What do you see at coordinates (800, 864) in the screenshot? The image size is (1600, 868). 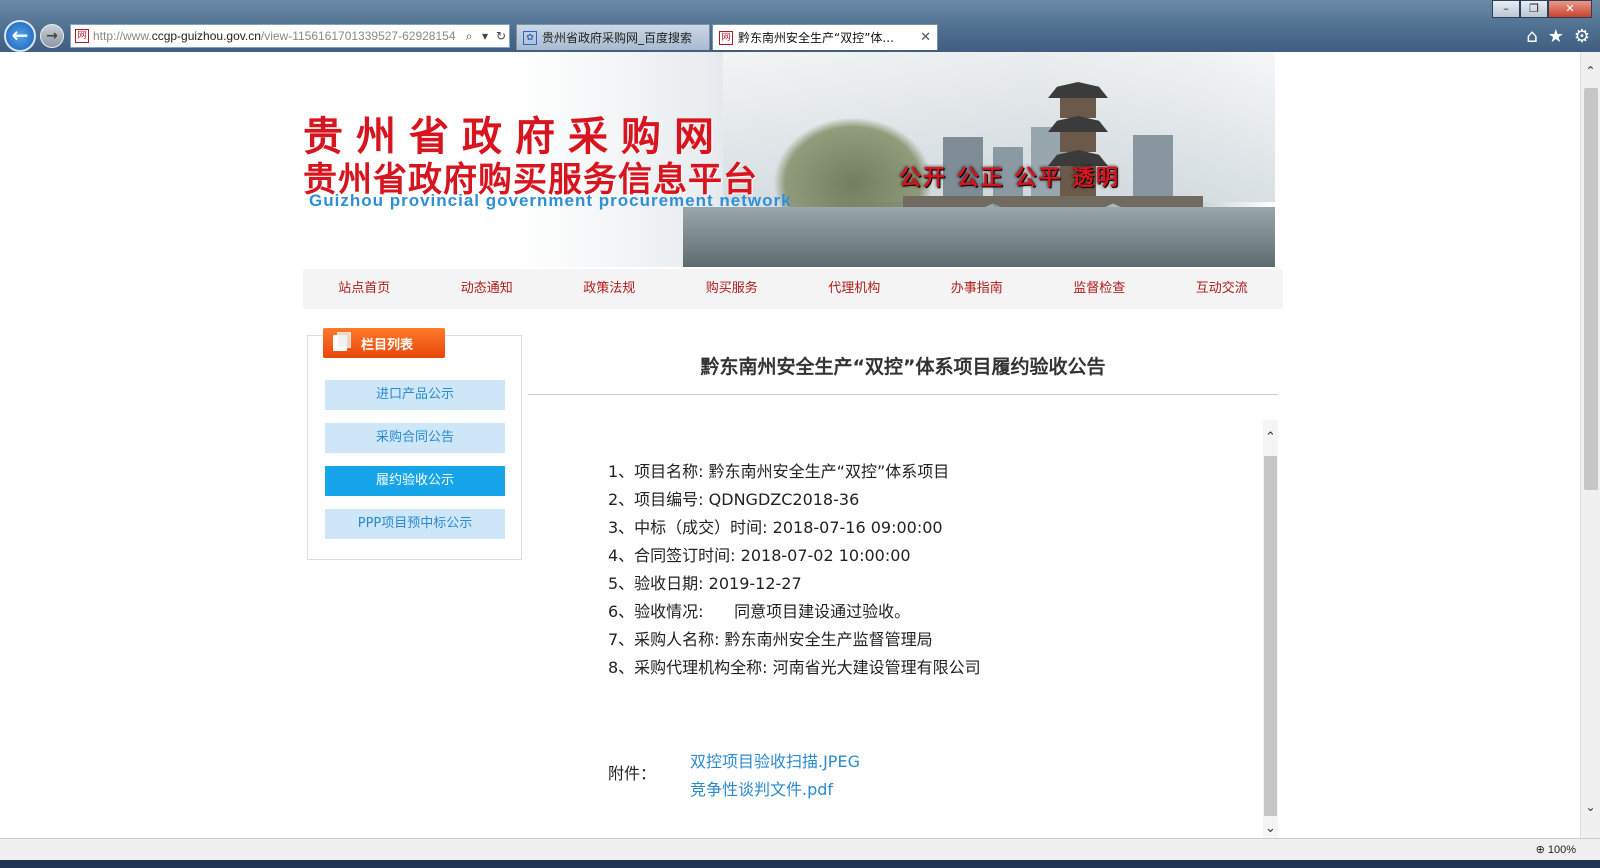 I see `taskbar` at bounding box center [800, 864].